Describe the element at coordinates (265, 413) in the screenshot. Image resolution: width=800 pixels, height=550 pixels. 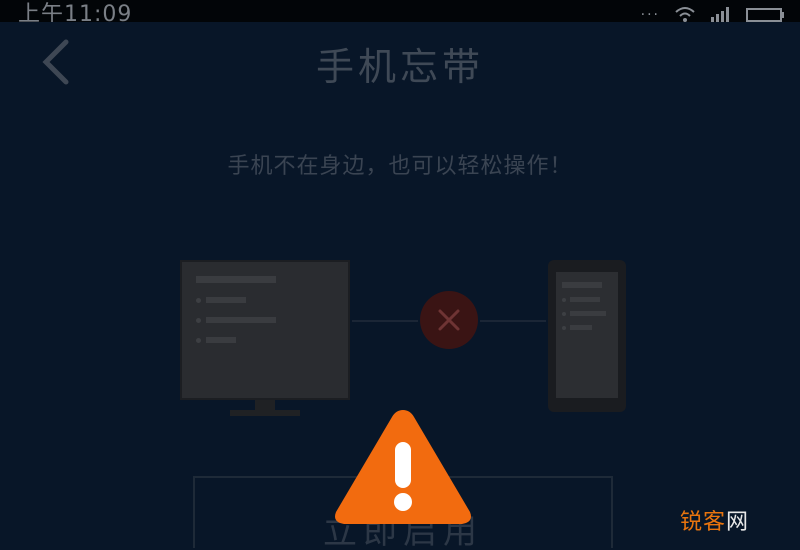
I see `monitor-base` at that location.